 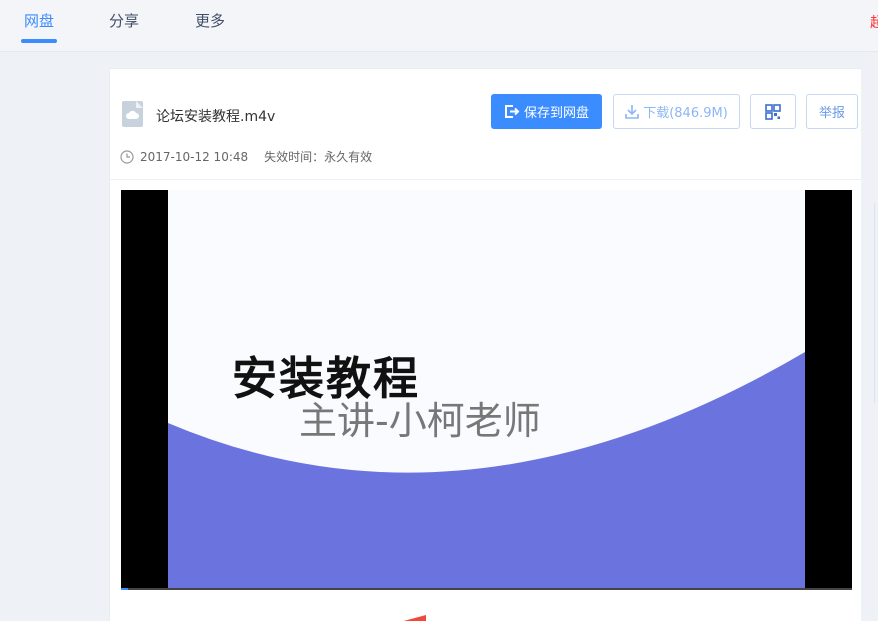 I want to click on clock-icon, so click(x=127, y=156).